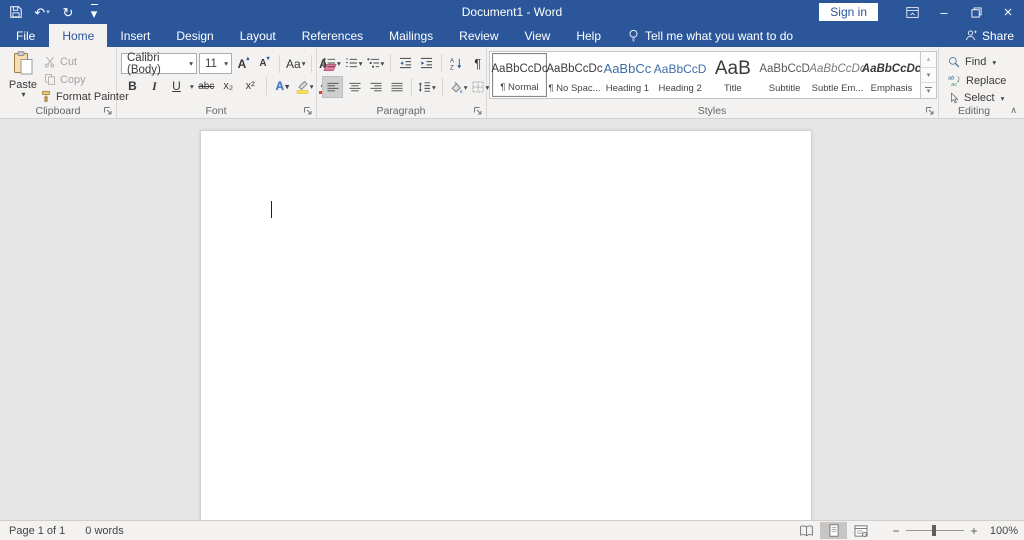 Image resolution: width=1024 pixels, height=540 pixels. Describe the element at coordinates (891, 75) in the screenshot. I see `style-emphasis: AaBbCcDc Emphasis` at that location.